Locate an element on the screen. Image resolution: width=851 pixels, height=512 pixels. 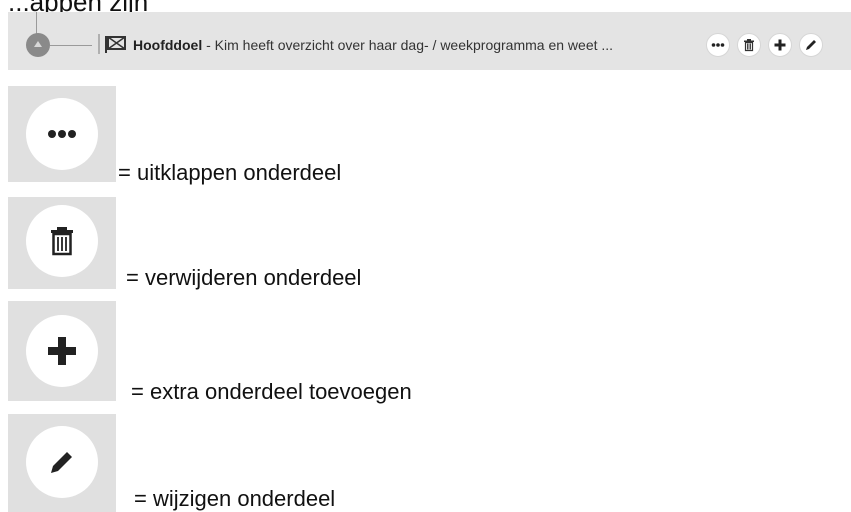
plus-circle is located at coordinates (62, 351).